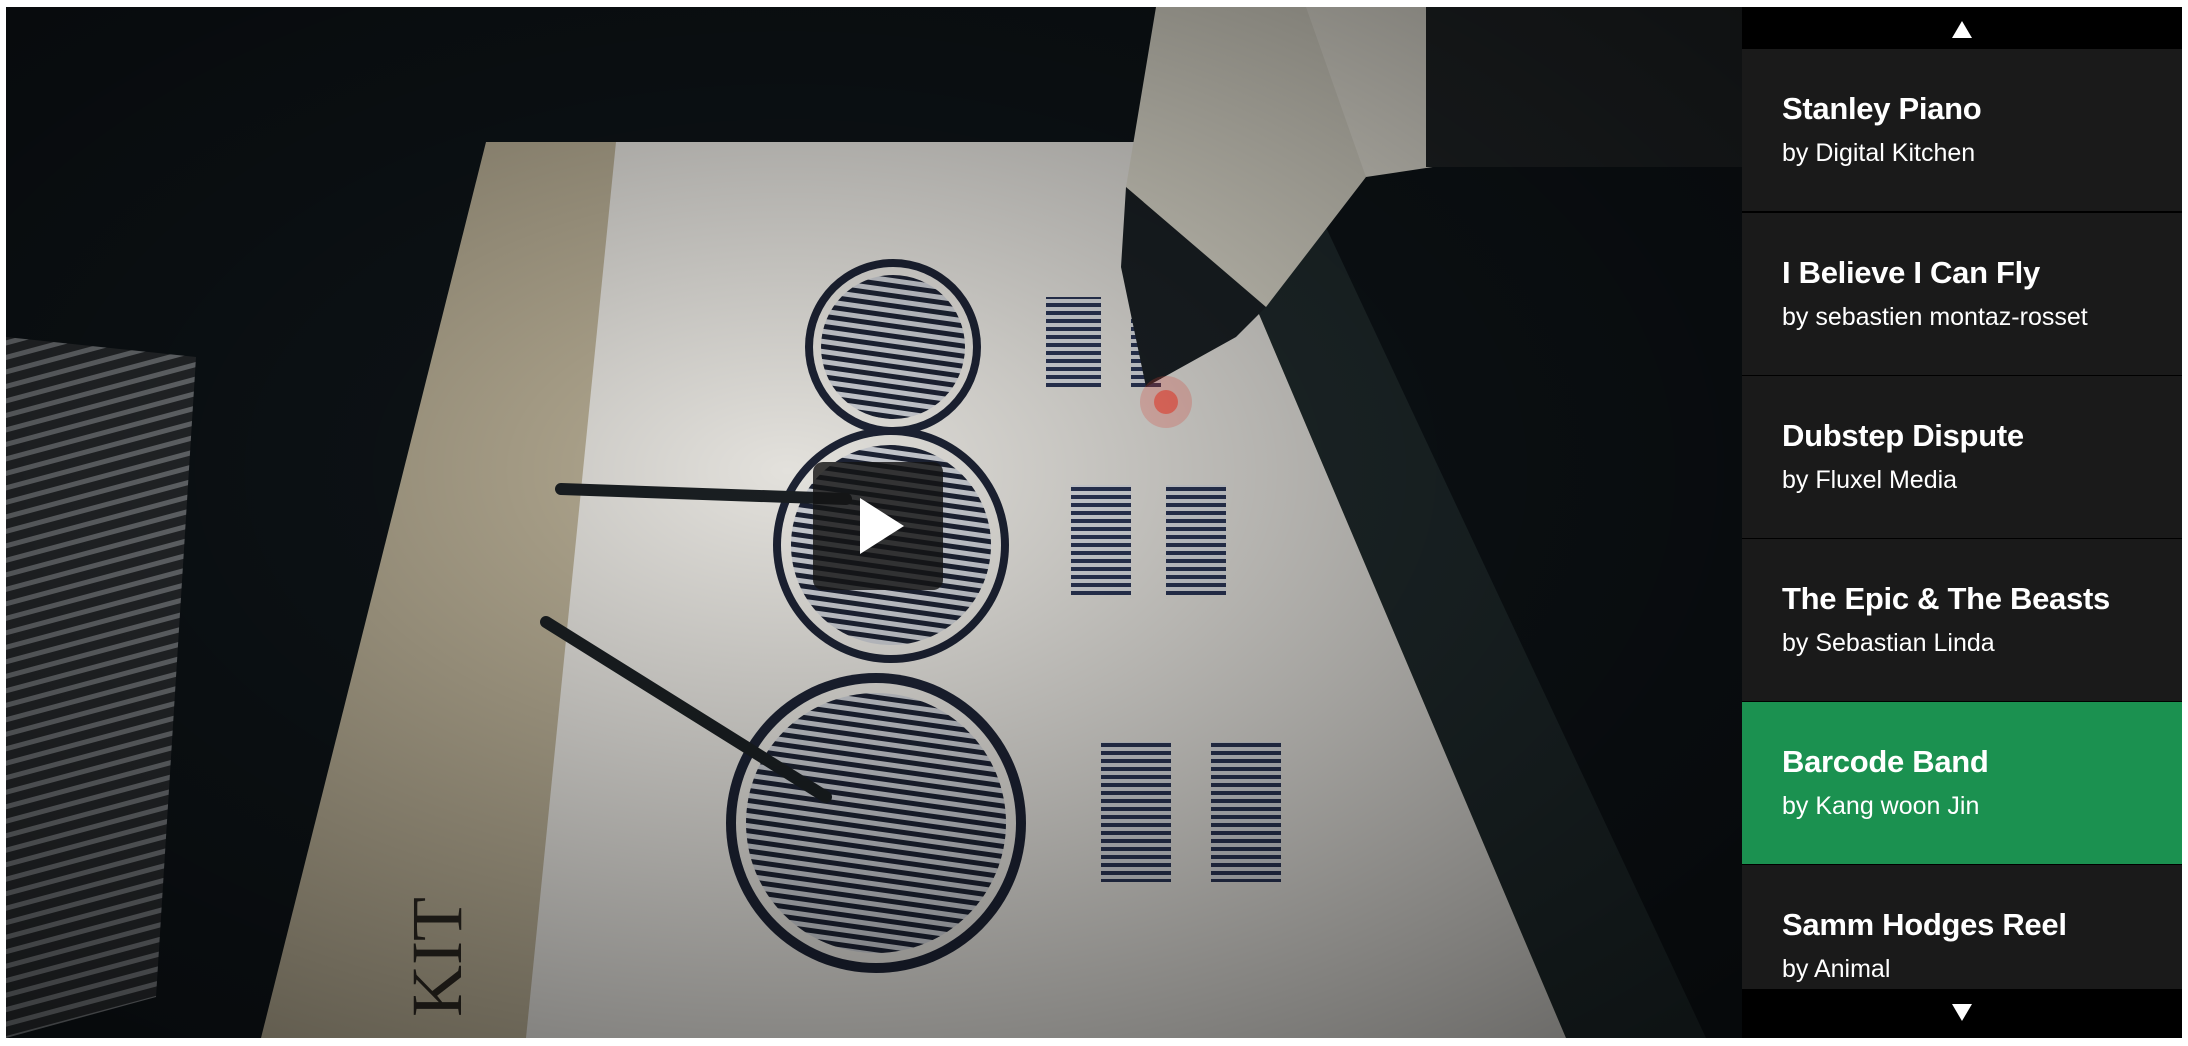 The height and width of the screenshot is (1046, 2188). What do you see at coordinates (1836, 969) in the screenshot?
I see `video-byline: by Animal` at bounding box center [1836, 969].